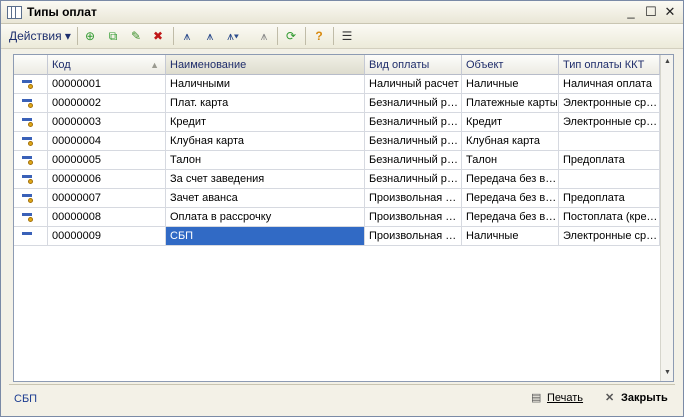  What do you see at coordinates (107, 217) in the screenshot?
I see `cell-code: 00000008` at bounding box center [107, 217].